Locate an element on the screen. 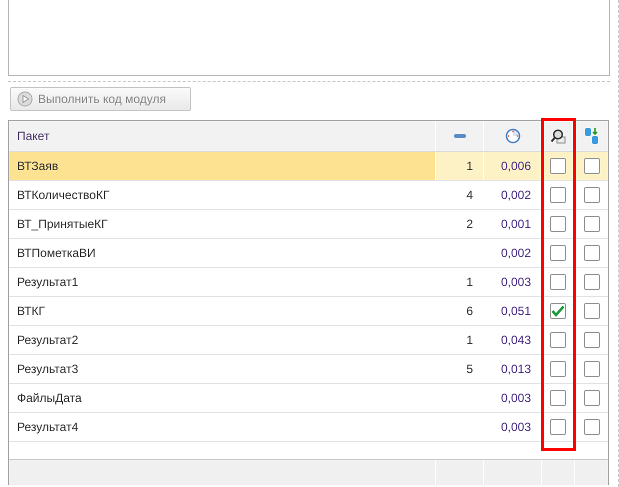  table-cell: ВТЗаяв is located at coordinates (222, 166).